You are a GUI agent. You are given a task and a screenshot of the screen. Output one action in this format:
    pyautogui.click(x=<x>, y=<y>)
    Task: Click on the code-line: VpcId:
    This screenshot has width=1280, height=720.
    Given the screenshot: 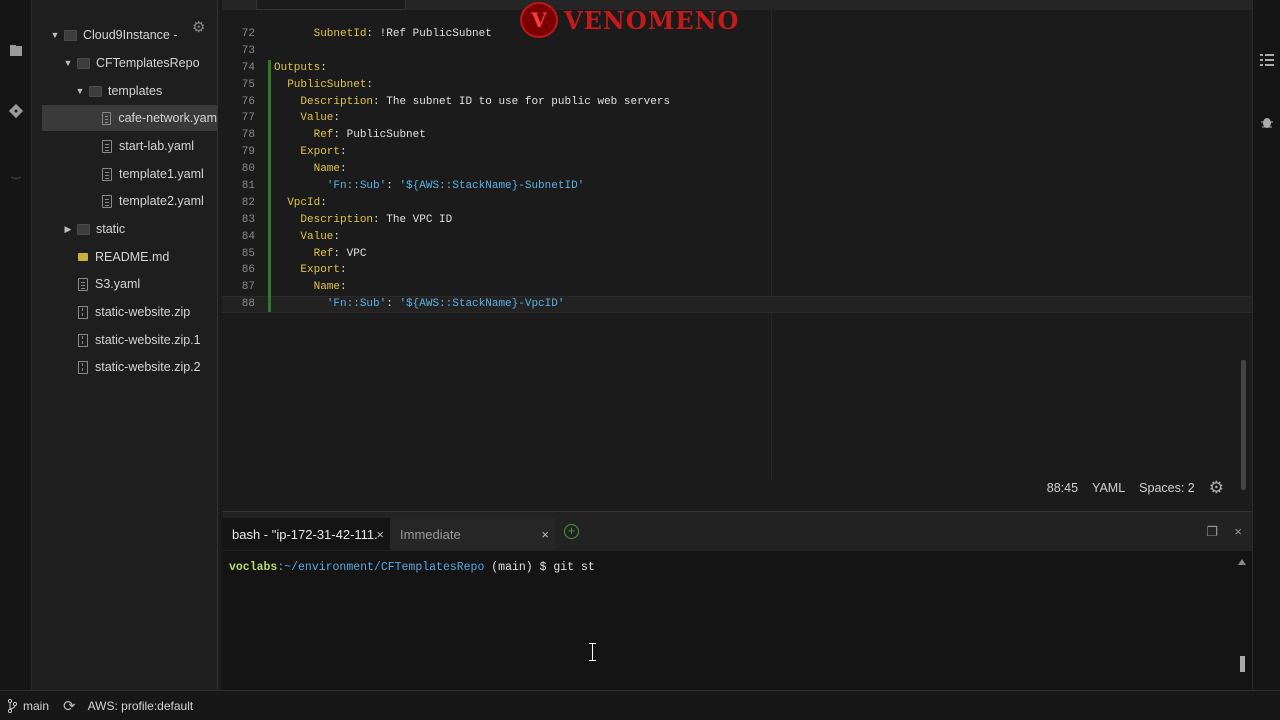 What is the action you would take?
    pyautogui.click(x=753, y=203)
    